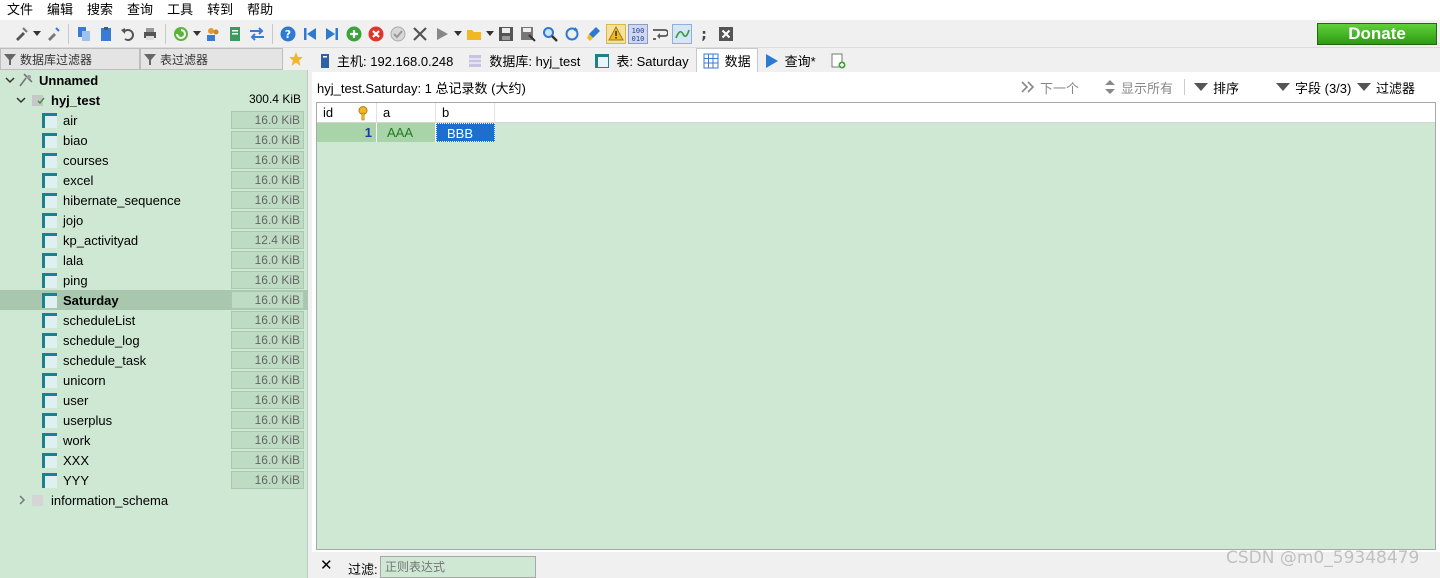 Image resolution: width=1440 pixels, height=578 pixels. Describe the element at coordinates (288, 34) in the screenshot. I see `help-icon: ?` at that location.